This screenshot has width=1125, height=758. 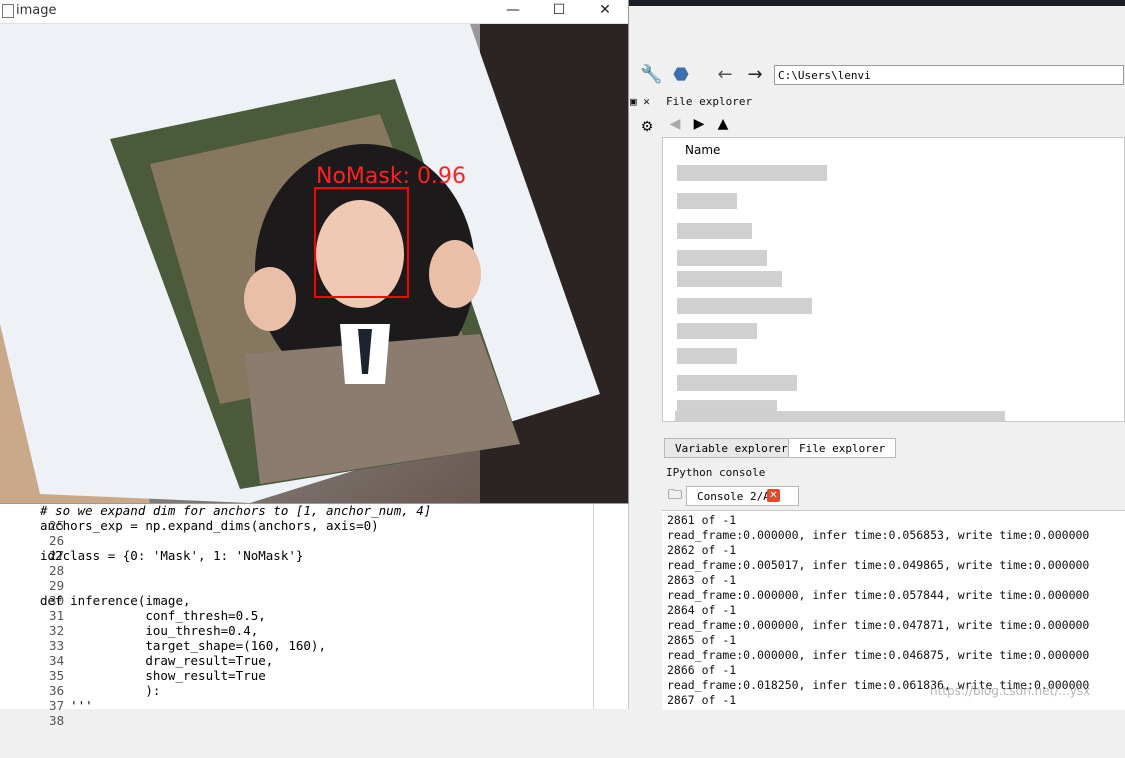 What do you see at coordinates (36, 10) in the screenshot?
I see `window-title: image` at bounding box center [36, 10].